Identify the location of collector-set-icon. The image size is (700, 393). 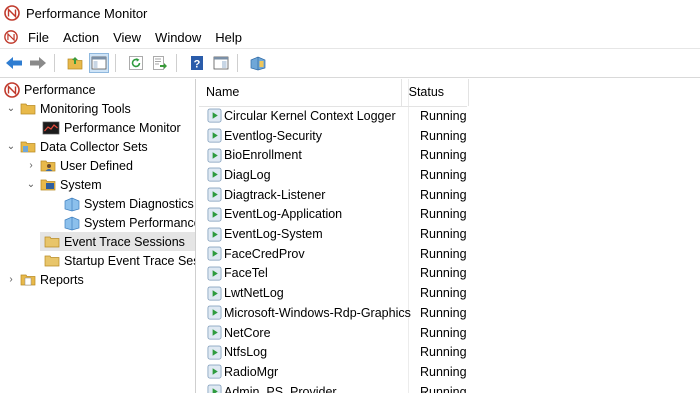
(72, 204).